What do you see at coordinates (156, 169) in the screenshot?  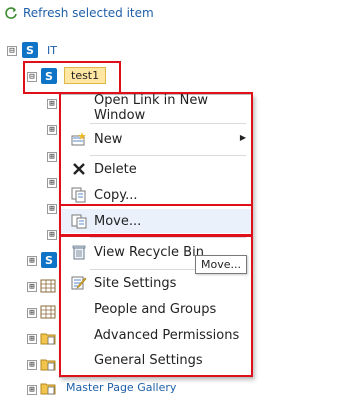 I see `menu-item-delete: Delete` at bounding box center [156, 169].